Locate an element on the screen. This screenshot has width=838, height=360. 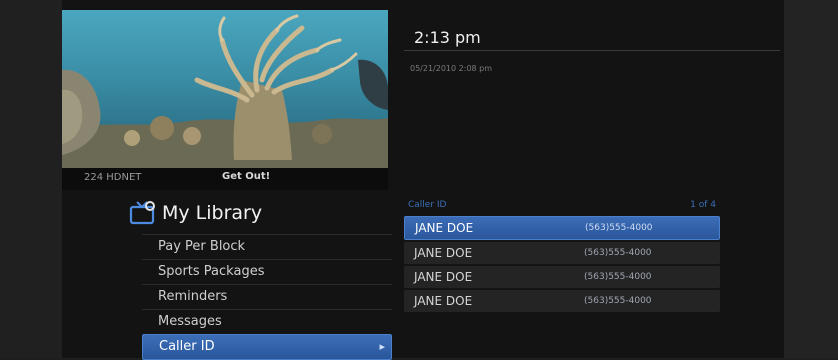
menu-item-messages: Messages is located at coordinates (267, 321).